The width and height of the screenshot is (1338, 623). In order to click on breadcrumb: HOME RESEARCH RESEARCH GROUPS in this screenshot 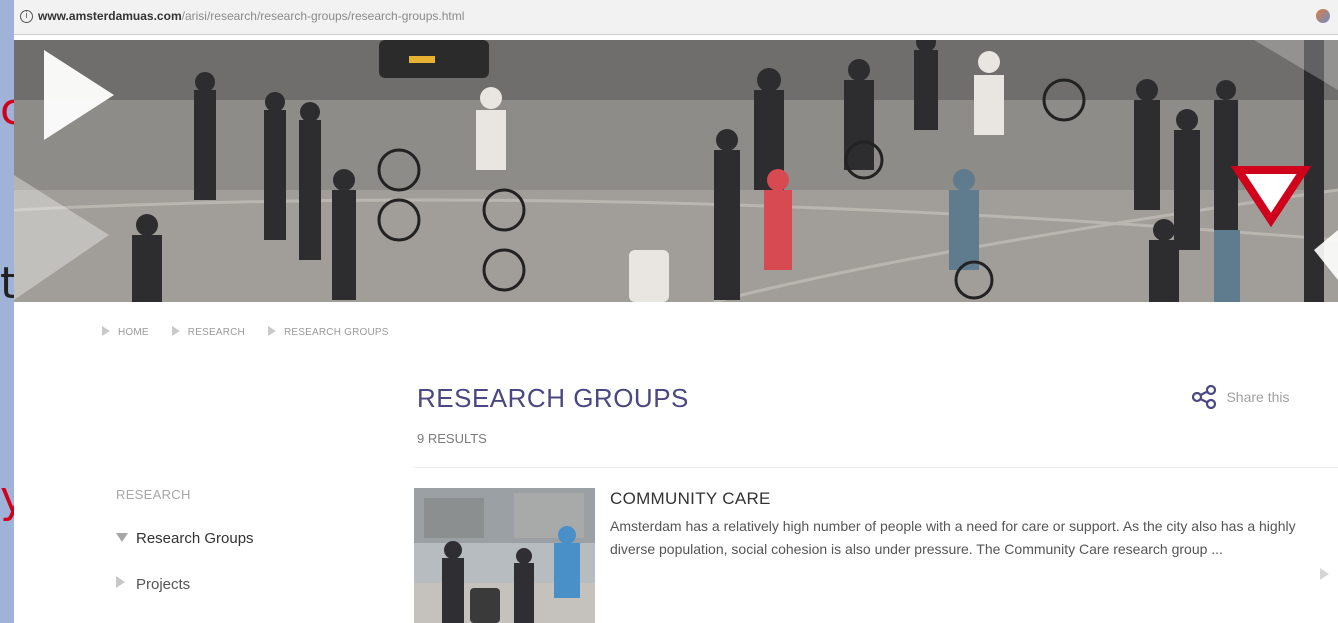, I will do `click(255, 332)`.